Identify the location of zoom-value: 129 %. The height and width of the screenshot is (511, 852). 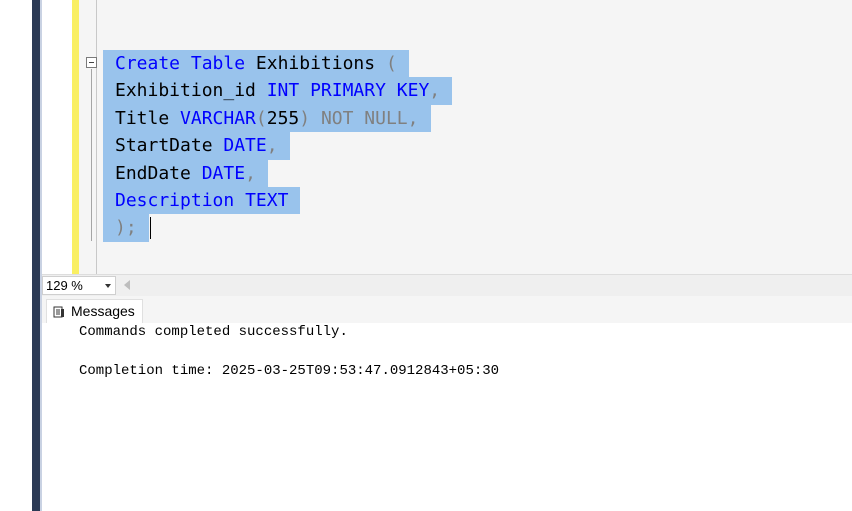
(64, 285).